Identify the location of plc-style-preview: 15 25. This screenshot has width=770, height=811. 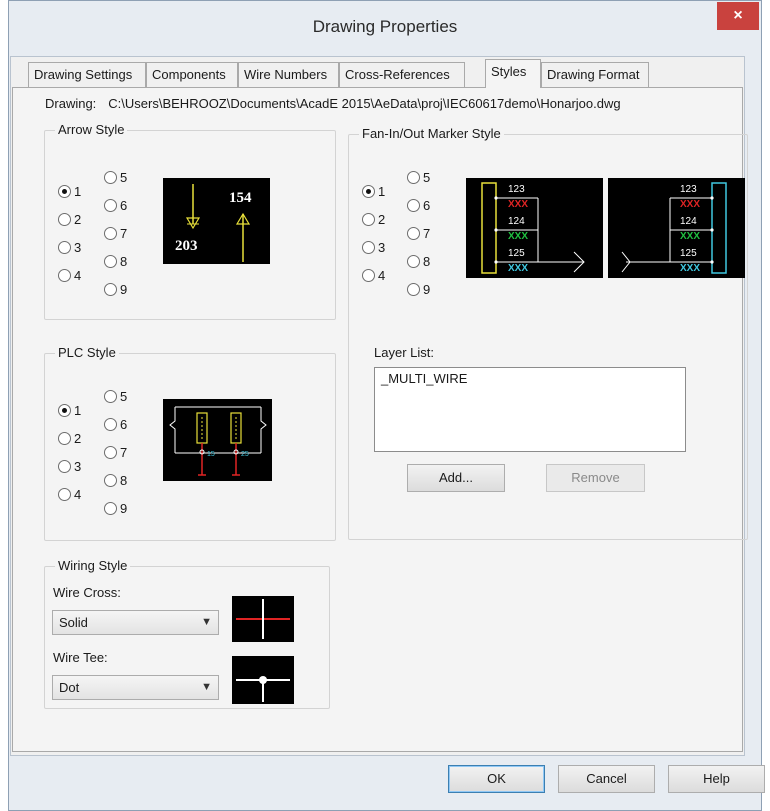
(217, 440).